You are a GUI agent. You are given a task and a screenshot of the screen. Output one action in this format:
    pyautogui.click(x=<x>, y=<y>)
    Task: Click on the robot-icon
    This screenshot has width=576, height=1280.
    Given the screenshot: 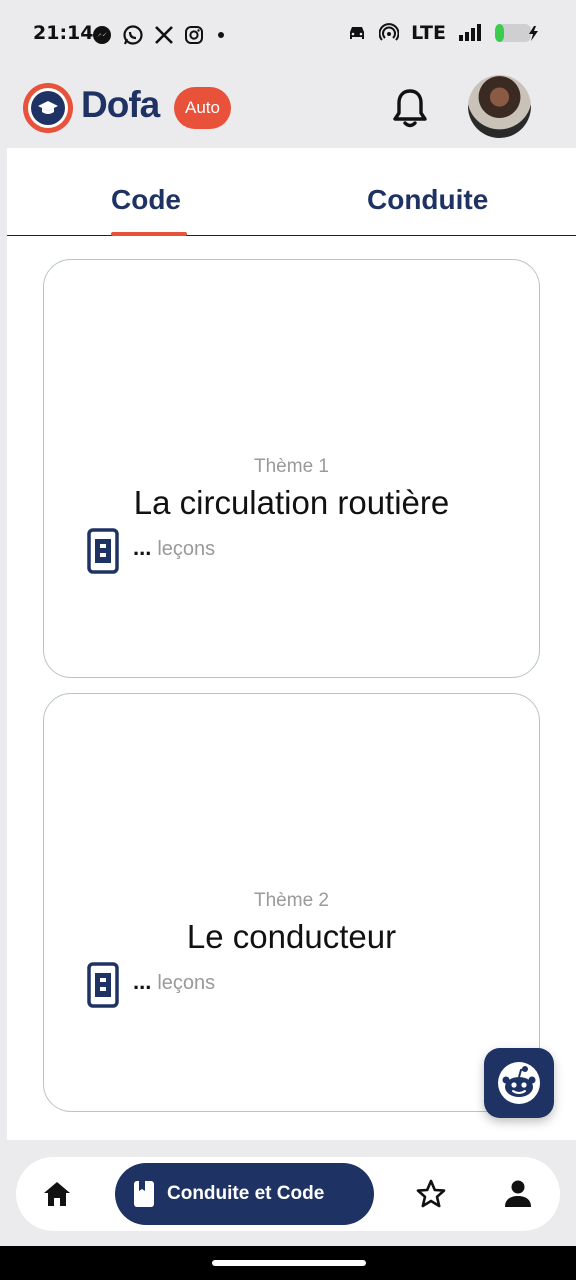 What is the action you would take?
    pyautogui.click(x=519, y=1083)
    